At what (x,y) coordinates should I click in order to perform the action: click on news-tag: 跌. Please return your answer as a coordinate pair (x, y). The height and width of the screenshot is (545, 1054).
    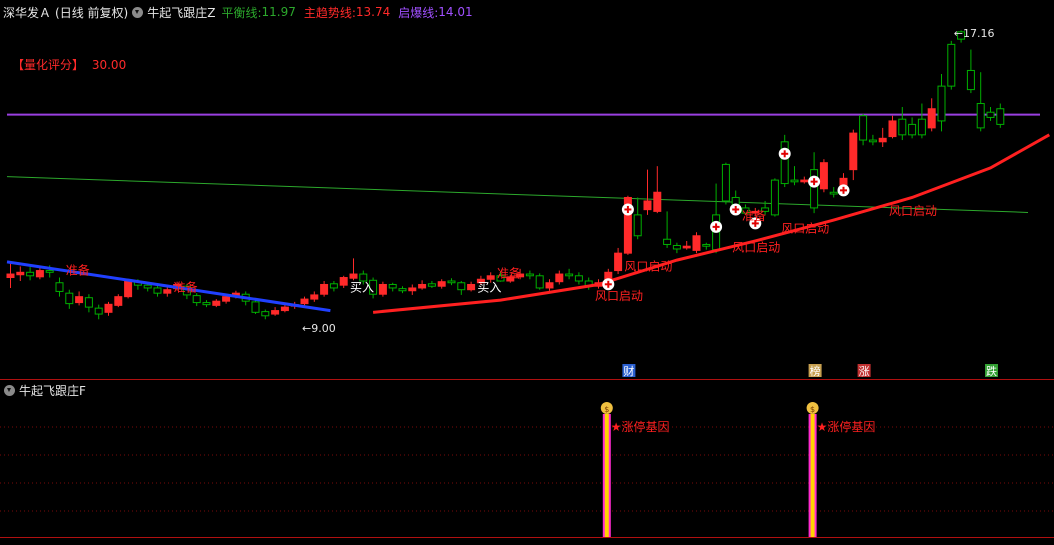
    Looking at the image, I should click on (991, 371).